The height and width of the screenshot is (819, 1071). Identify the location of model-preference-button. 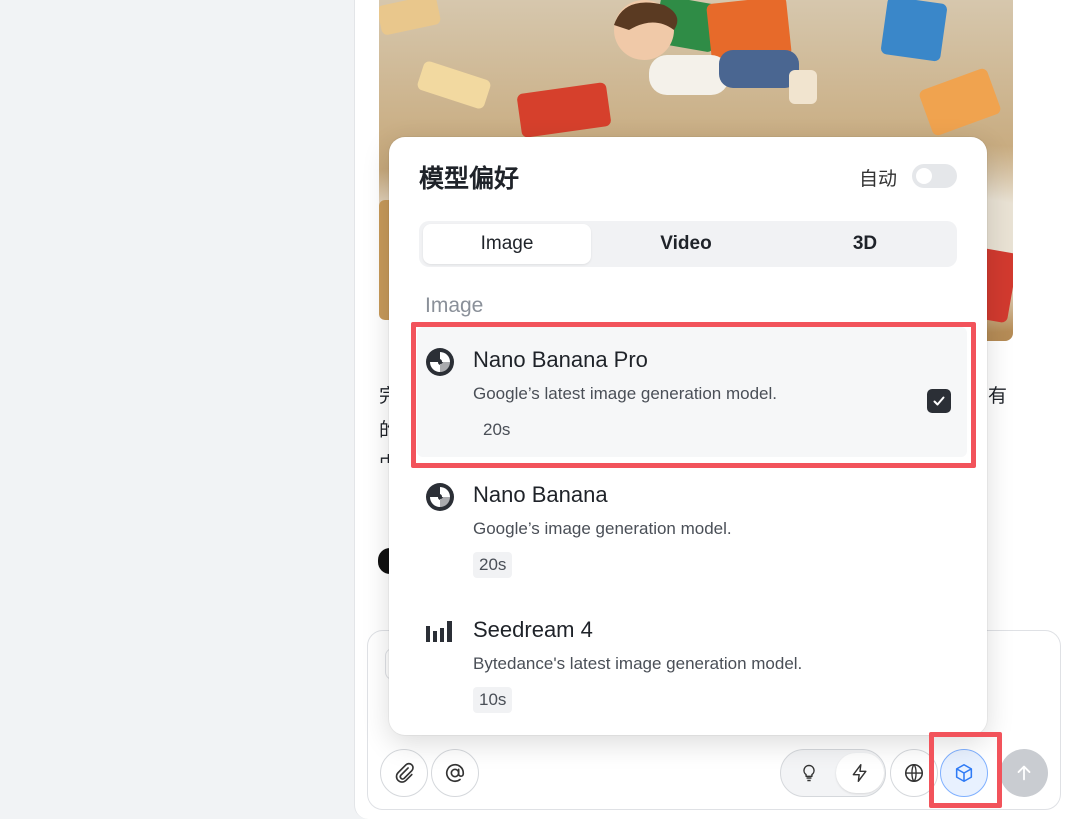
(964, 773).